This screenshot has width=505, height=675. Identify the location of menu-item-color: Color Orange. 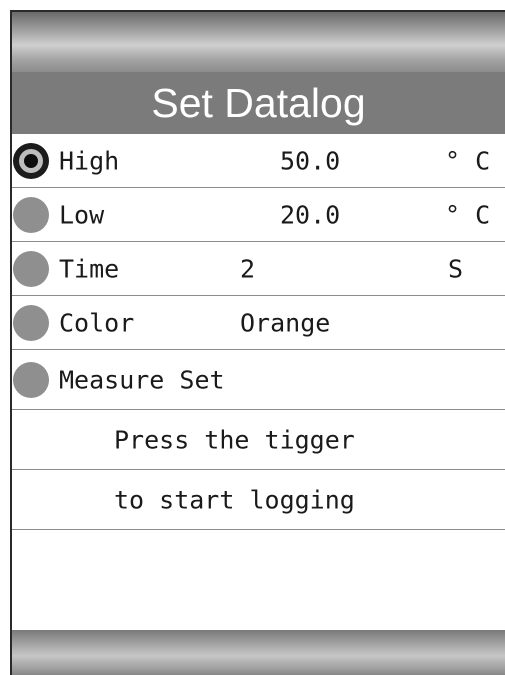
(258, 323).